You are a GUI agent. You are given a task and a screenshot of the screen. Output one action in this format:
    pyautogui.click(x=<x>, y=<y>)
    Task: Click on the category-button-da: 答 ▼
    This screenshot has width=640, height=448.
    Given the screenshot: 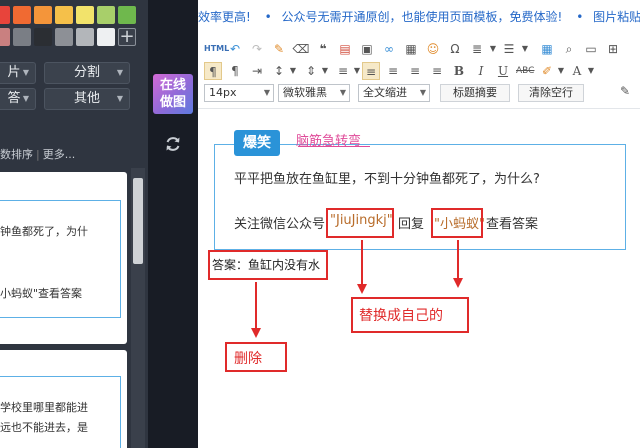 What is the action you would take?
    pyautogui.click(x=18, y=99)
    